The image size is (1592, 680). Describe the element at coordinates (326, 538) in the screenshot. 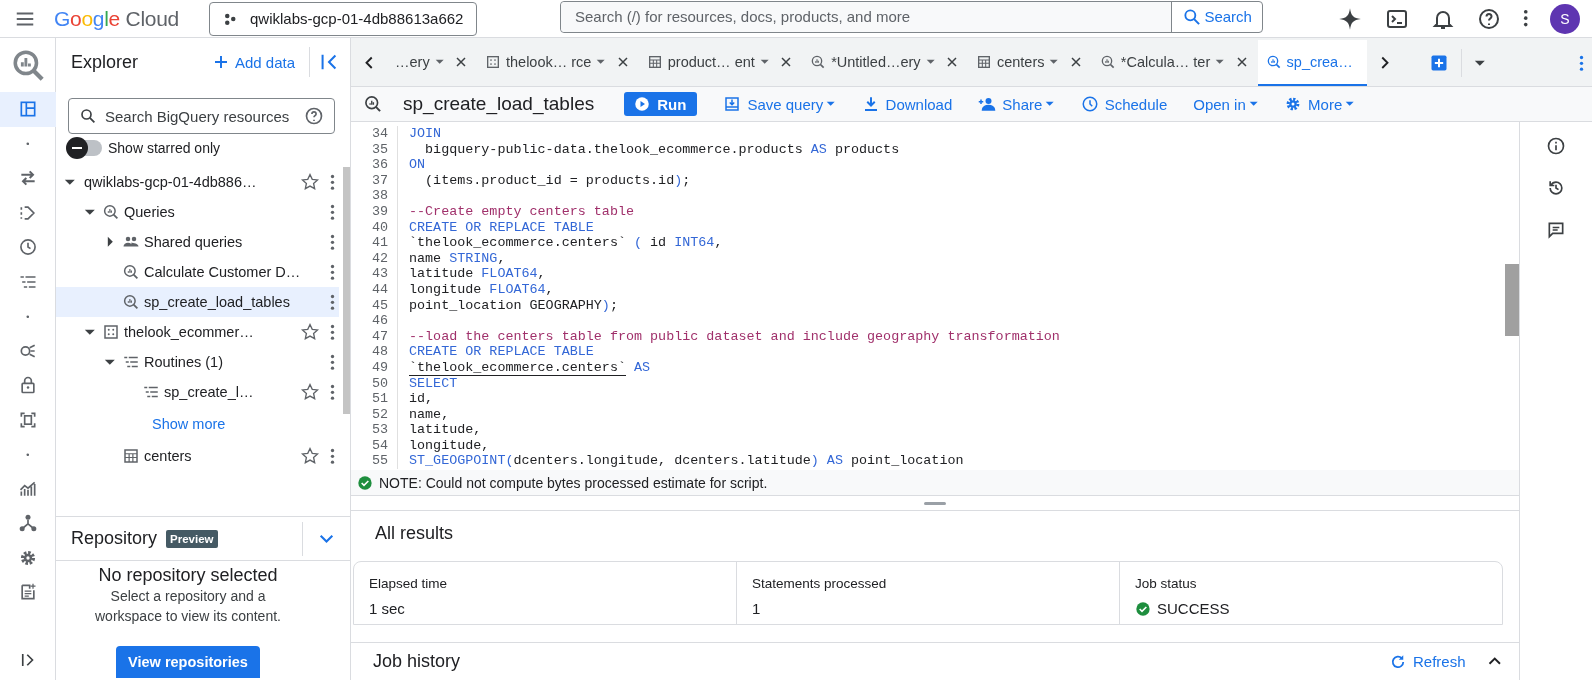

I see `chevron-down-icon` at that location.